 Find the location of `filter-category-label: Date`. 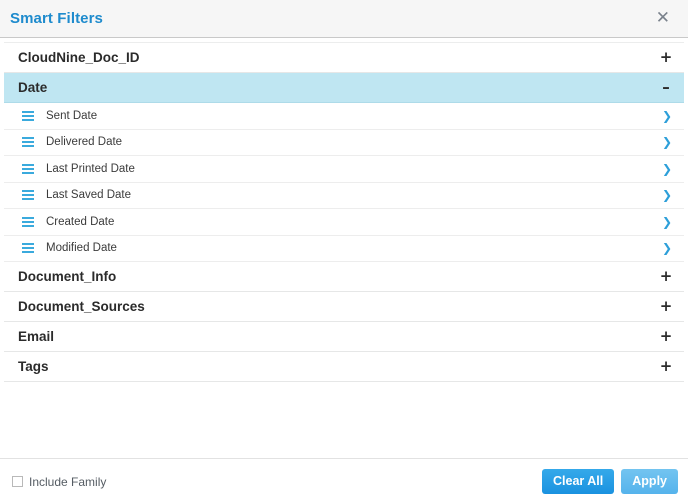

filter-category-label: Date is located at coordinates (33, 87).